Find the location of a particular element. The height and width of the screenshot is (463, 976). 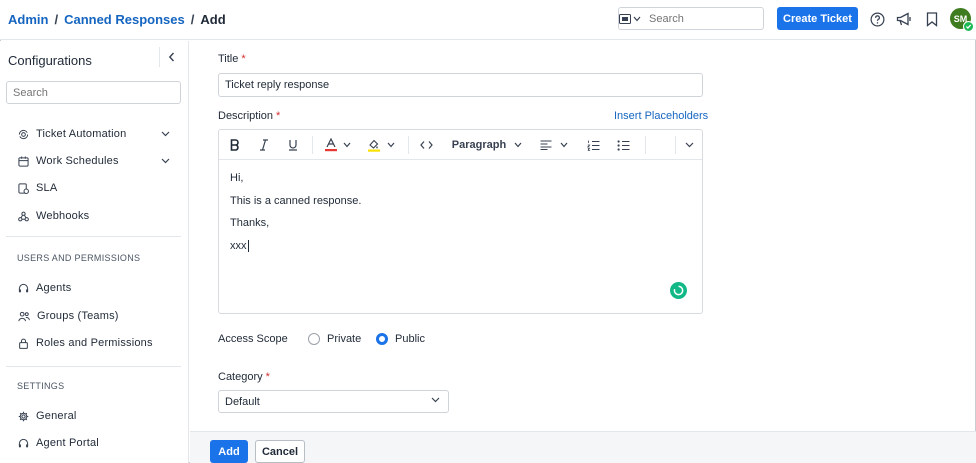

sidebar-item-label: Webhooks is located at coordinates (63, 216).